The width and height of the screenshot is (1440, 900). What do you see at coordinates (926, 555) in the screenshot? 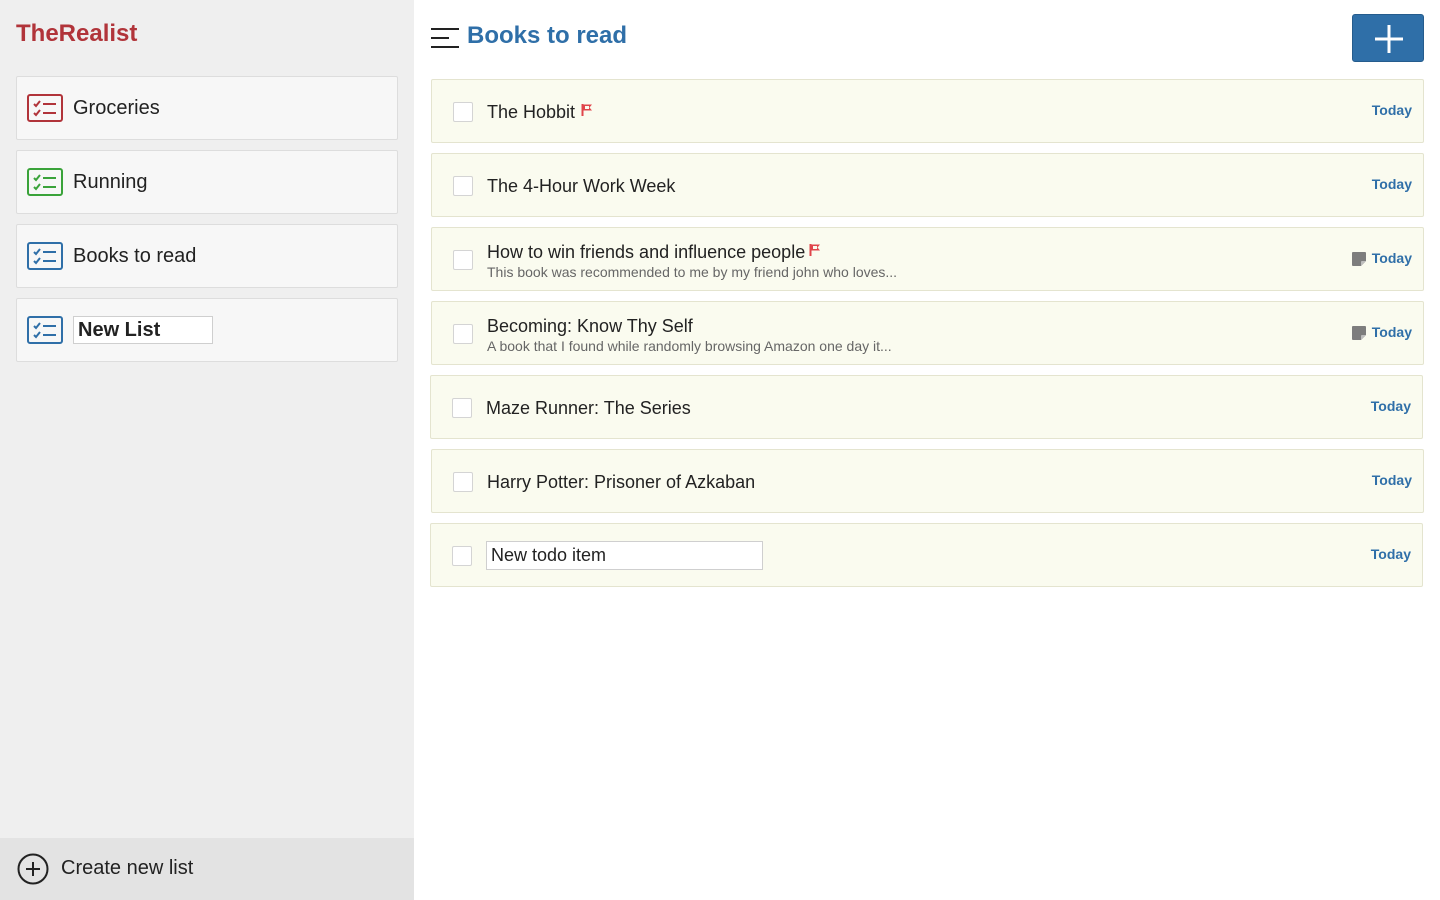
I see `todo-item-new: Today` at bounding box center [926, 555].